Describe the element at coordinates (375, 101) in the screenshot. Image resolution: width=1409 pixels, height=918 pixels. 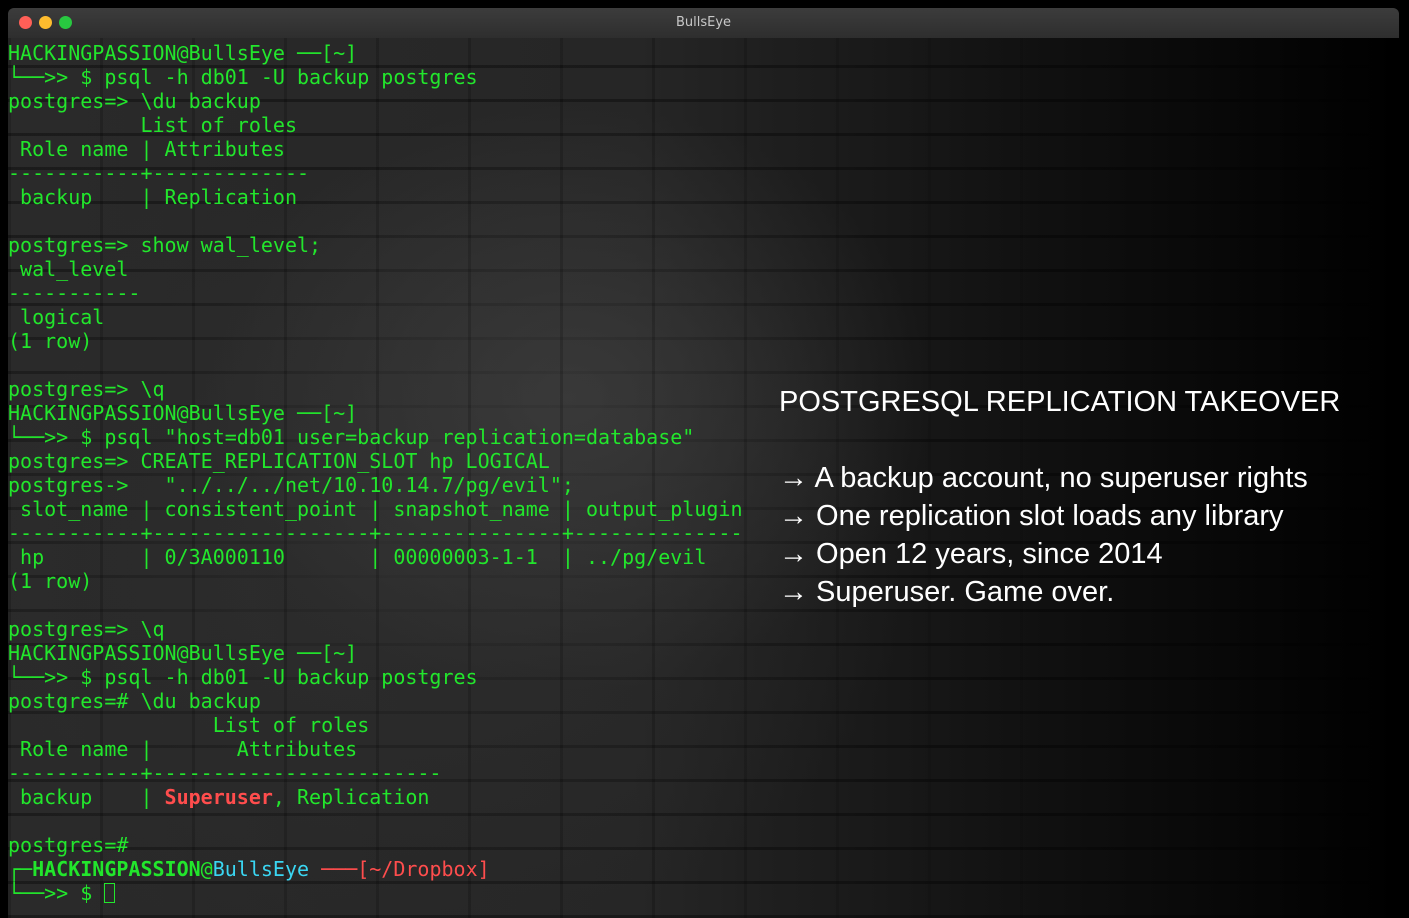
I see `terminal-line: postgres=> \du backup` at that location.